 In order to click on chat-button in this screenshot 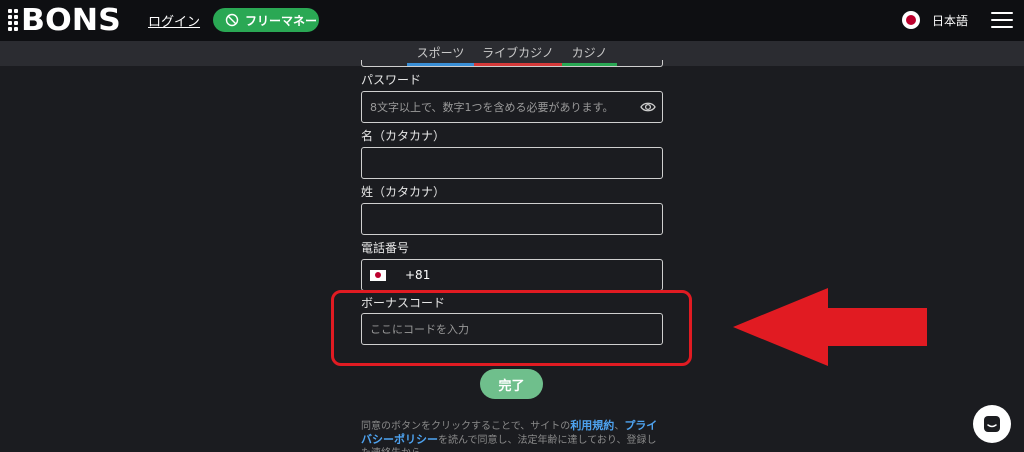, I will do `click(992, 424)`.